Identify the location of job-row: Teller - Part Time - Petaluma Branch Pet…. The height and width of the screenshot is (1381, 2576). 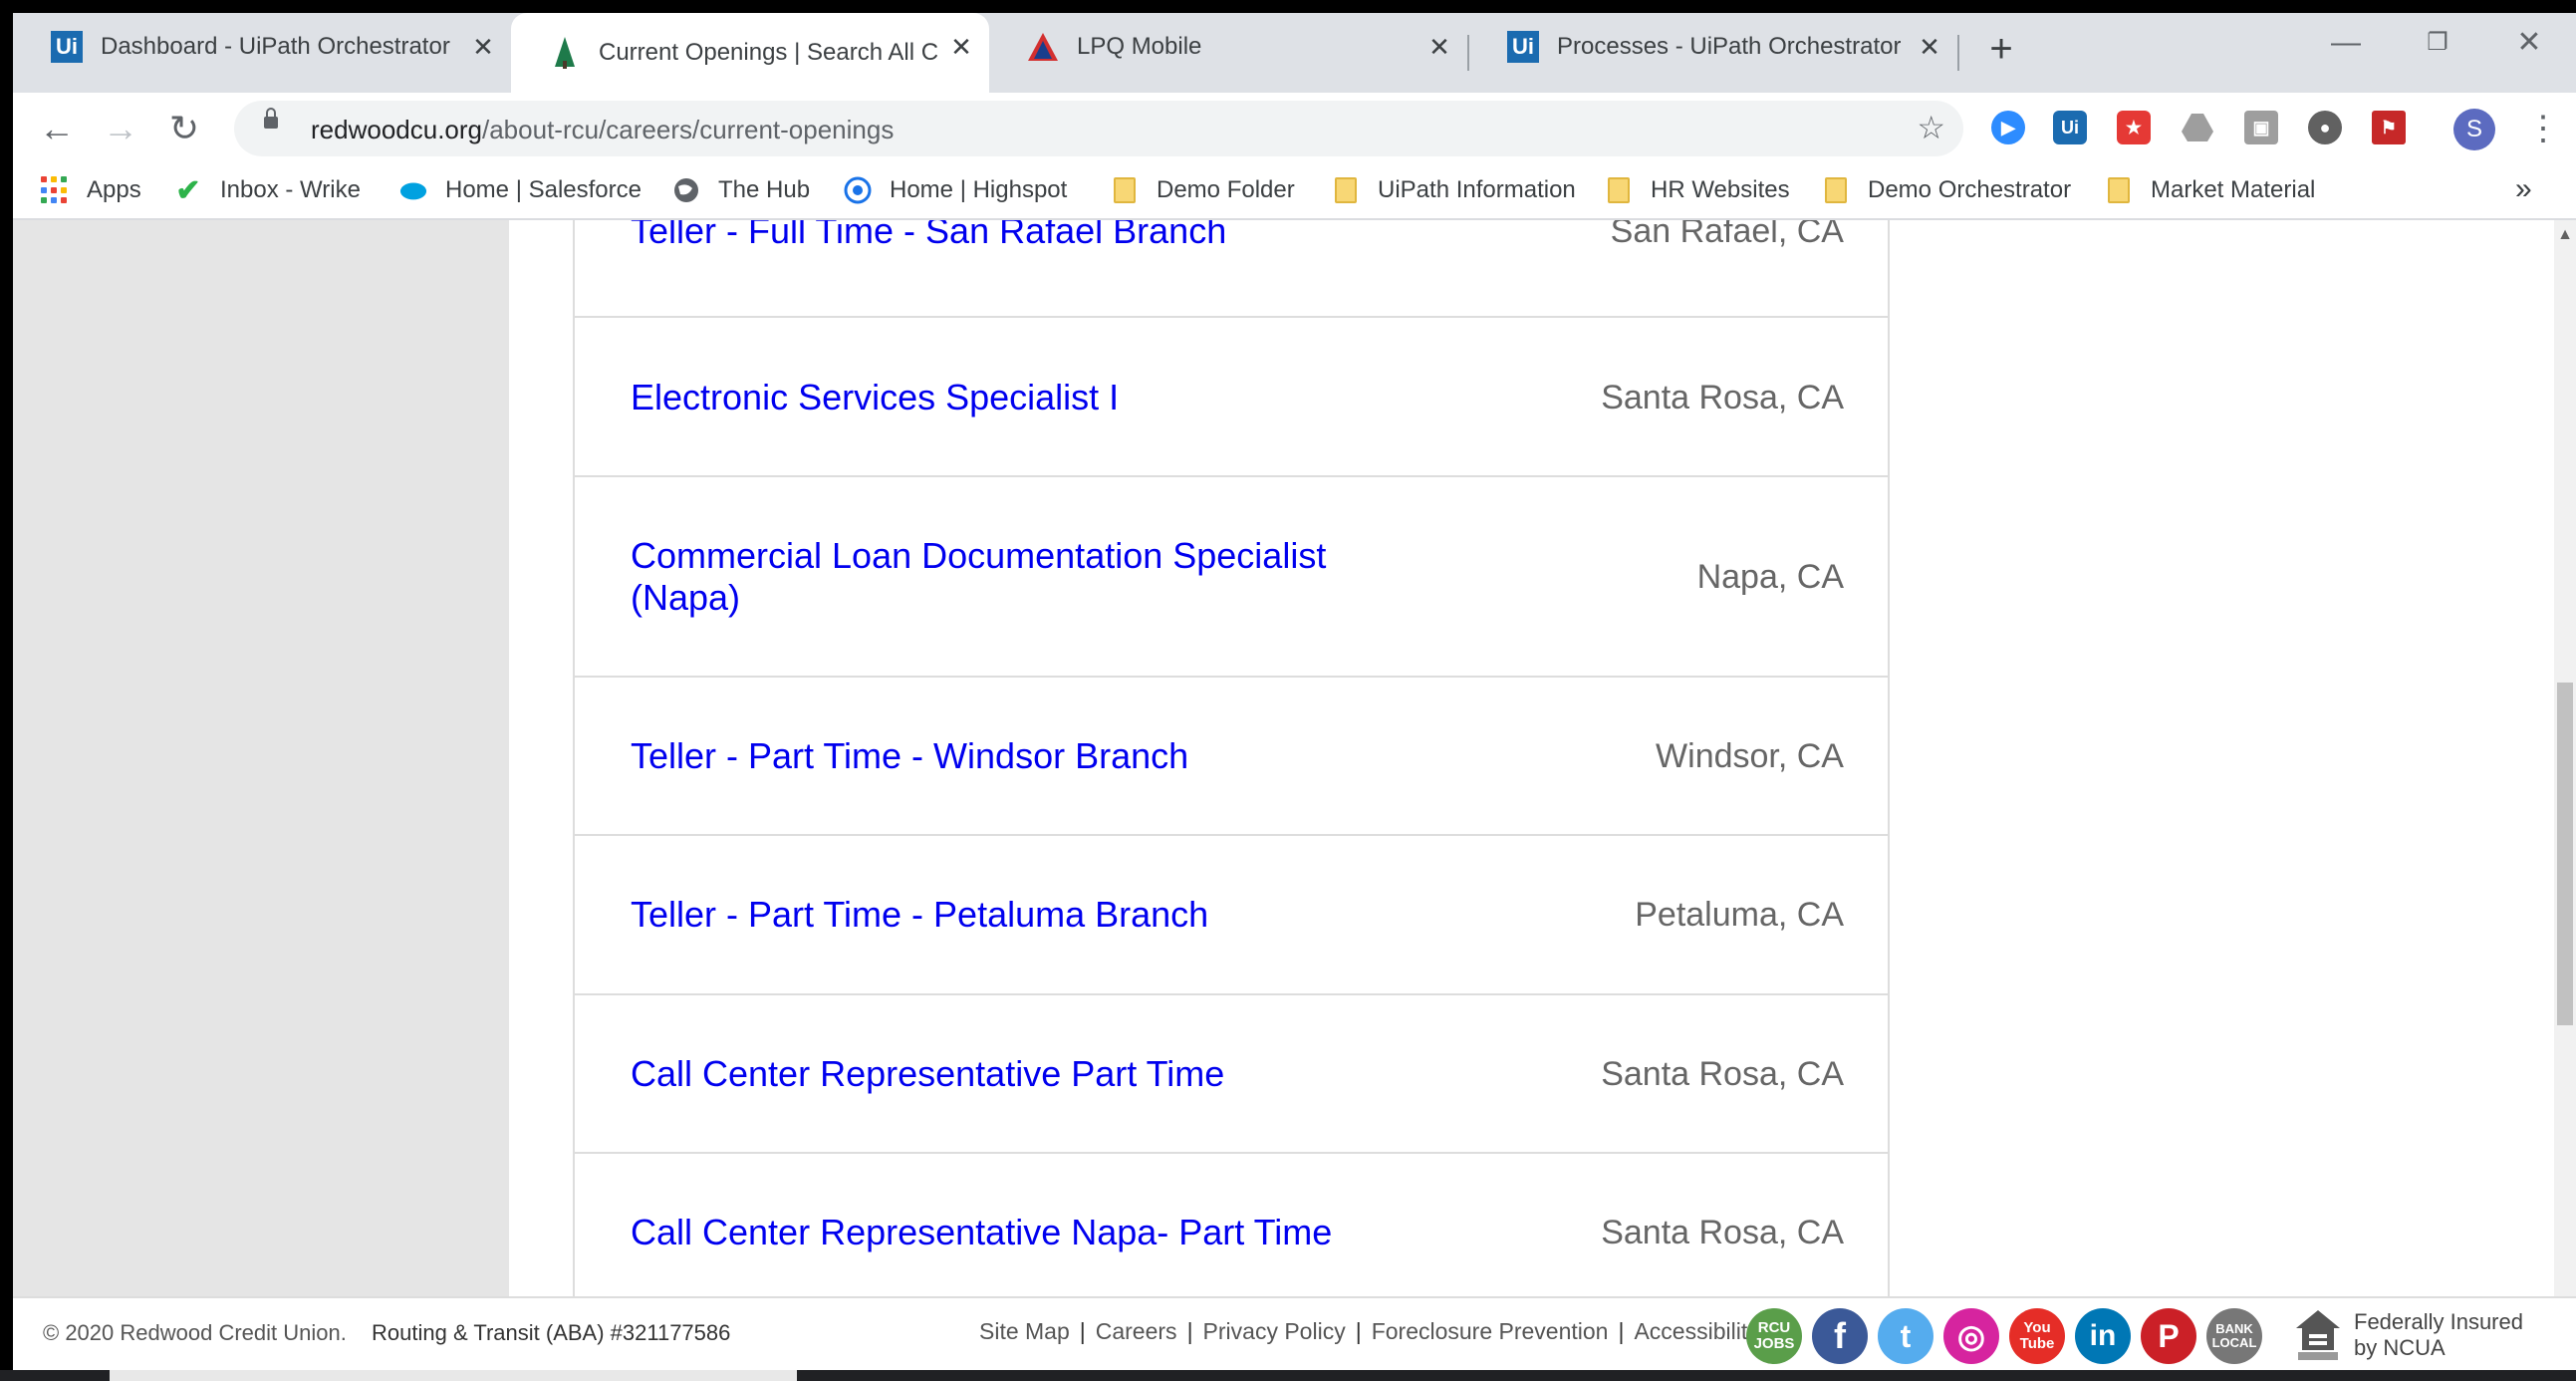
(1231, 915).